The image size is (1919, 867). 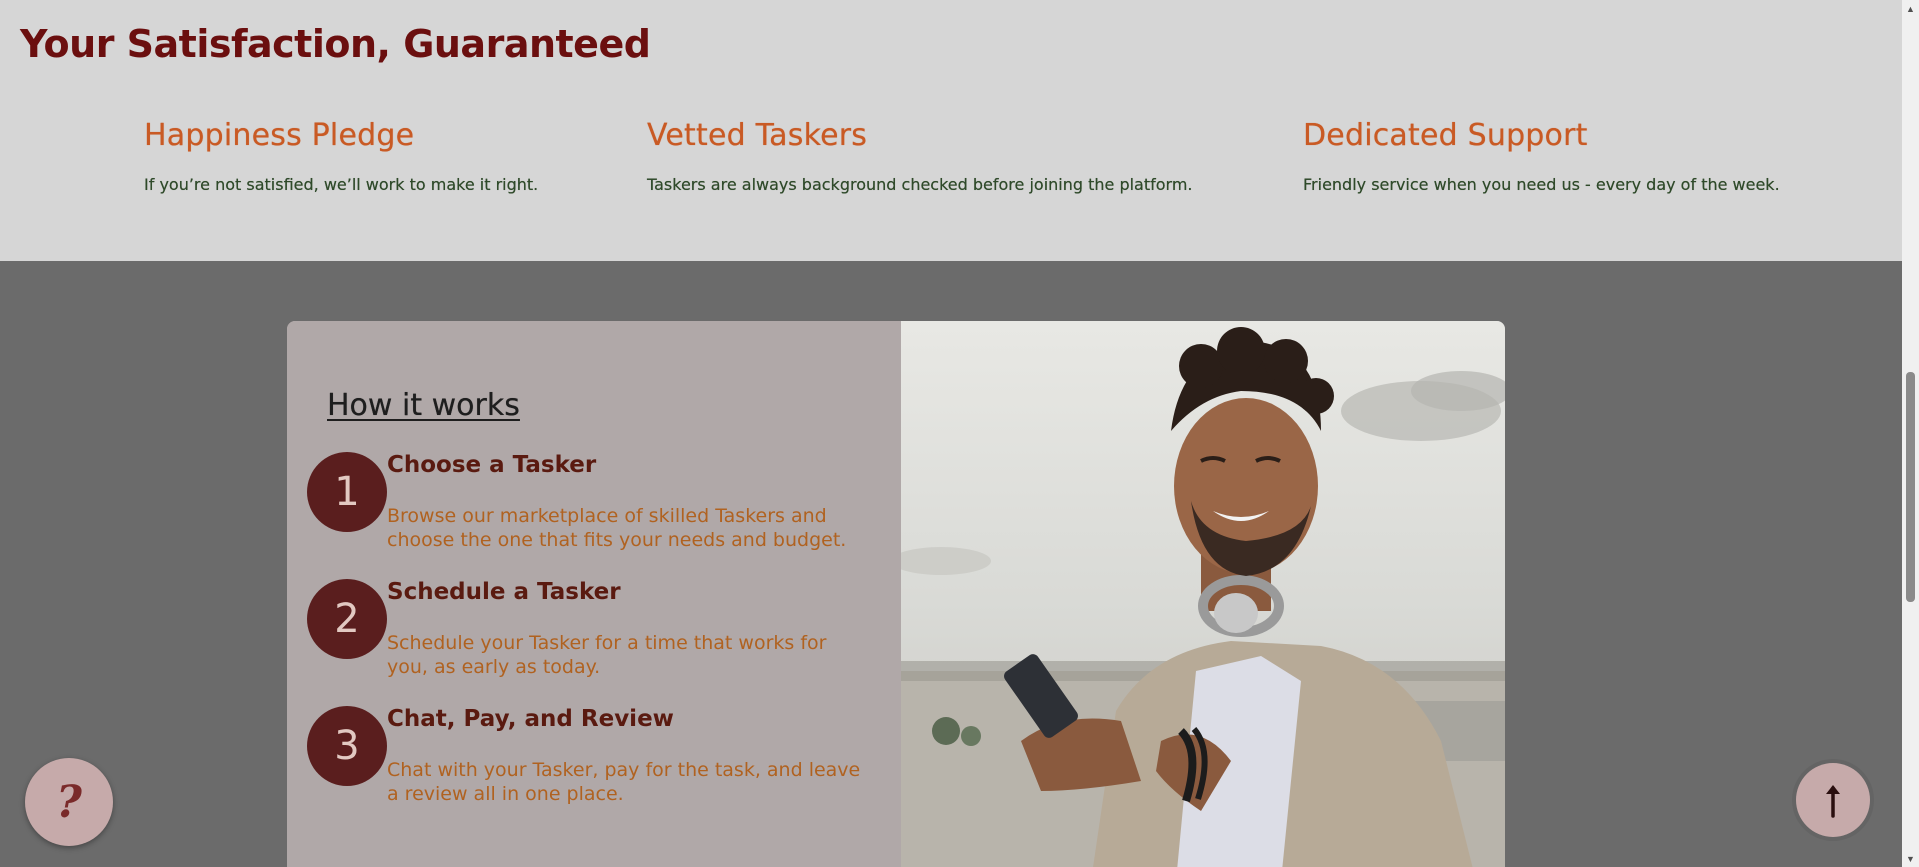 I want to click on back-to-top-button, so click(x=1833, y=800).